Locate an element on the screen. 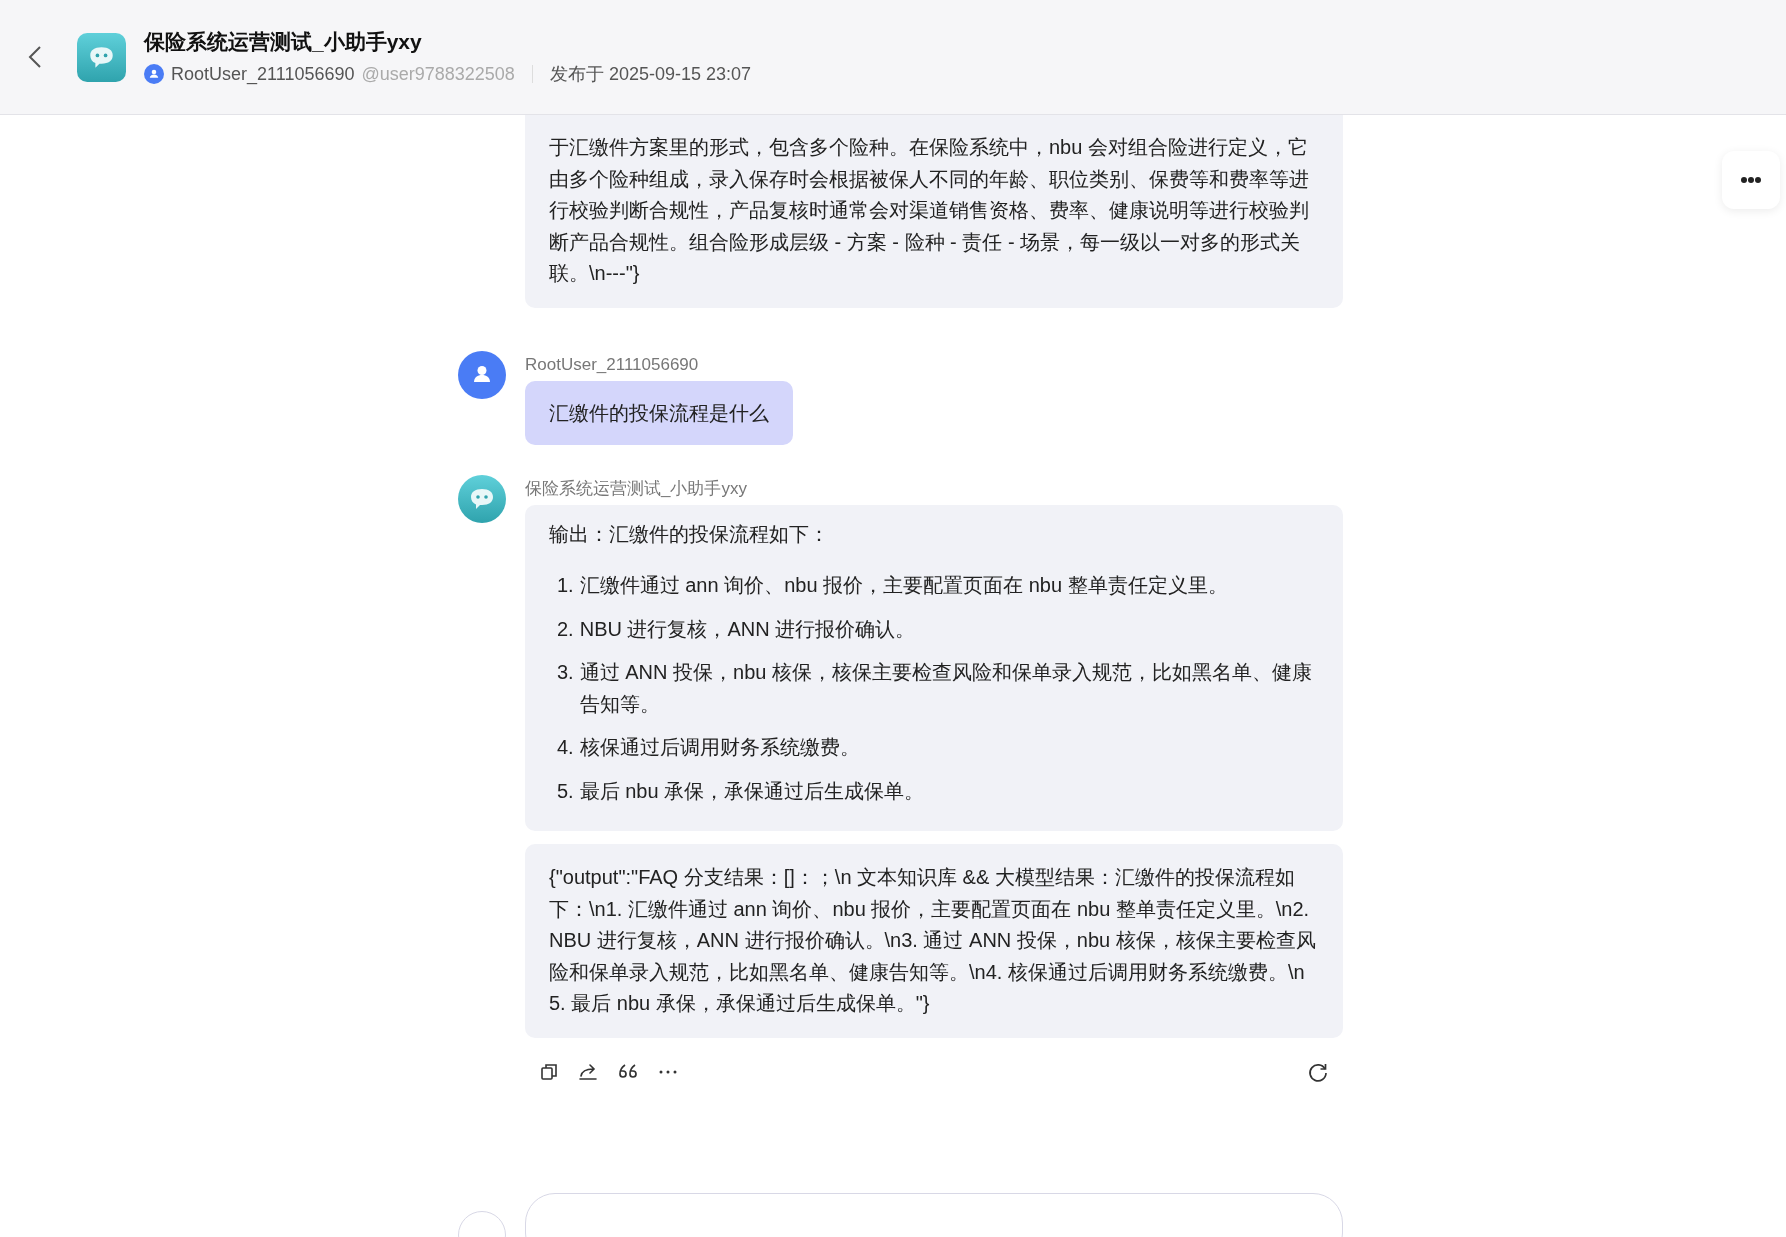 Image resolution: width=1786 pixels, height=1237 pixels. publish-time: 发布于 2025-09-15 23:07 is located at coordinates (650, 74).